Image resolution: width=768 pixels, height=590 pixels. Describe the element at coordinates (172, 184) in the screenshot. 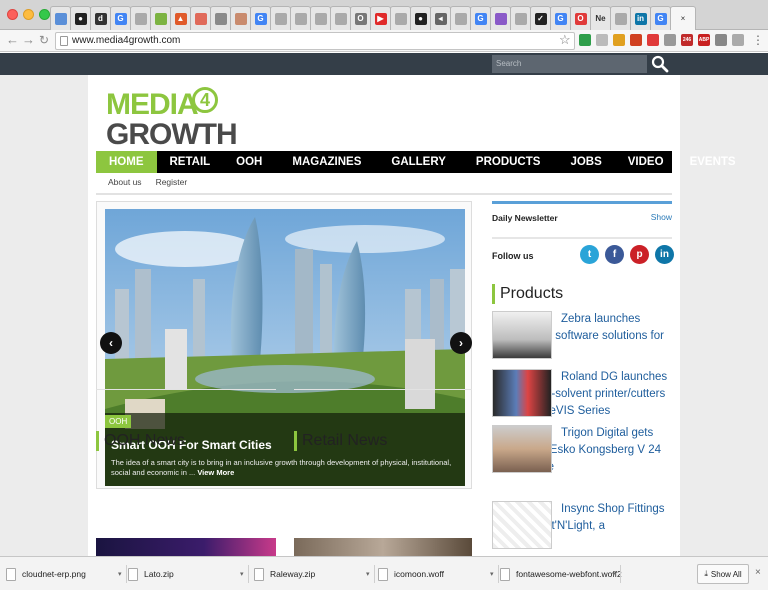

I see `subnav-register: Register` at that location.